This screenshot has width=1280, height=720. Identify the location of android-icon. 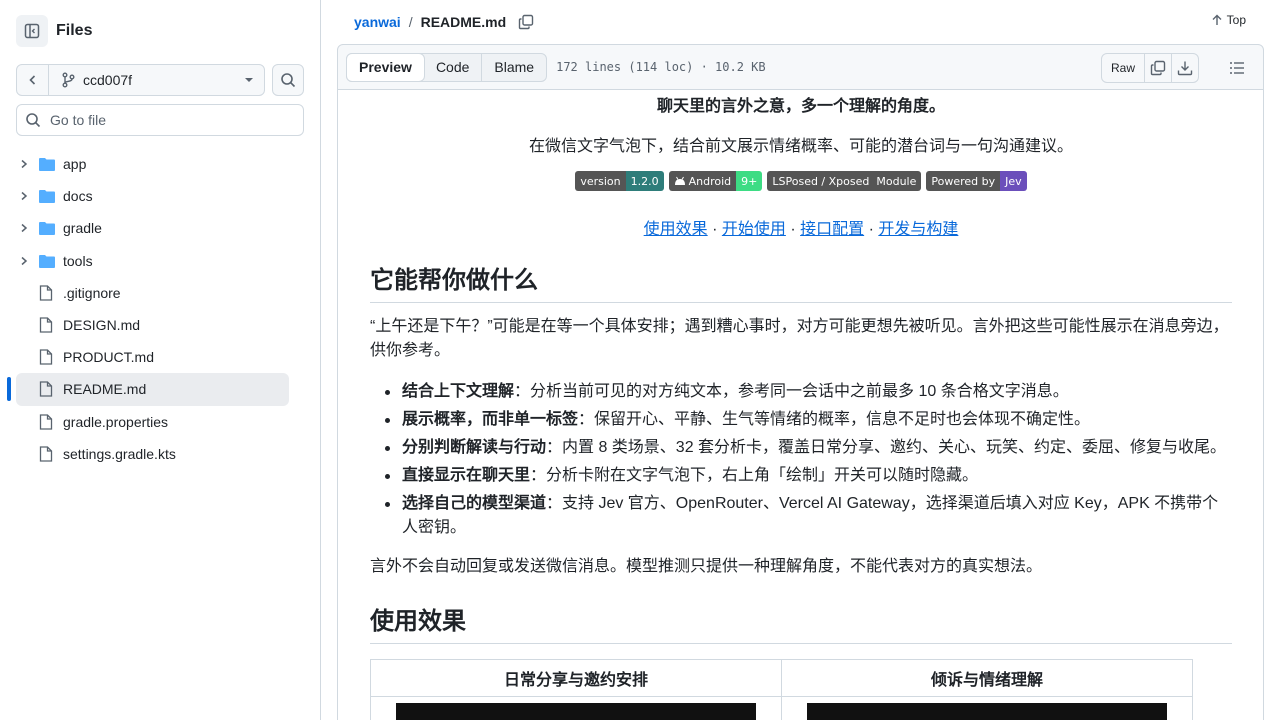
(679, 180).